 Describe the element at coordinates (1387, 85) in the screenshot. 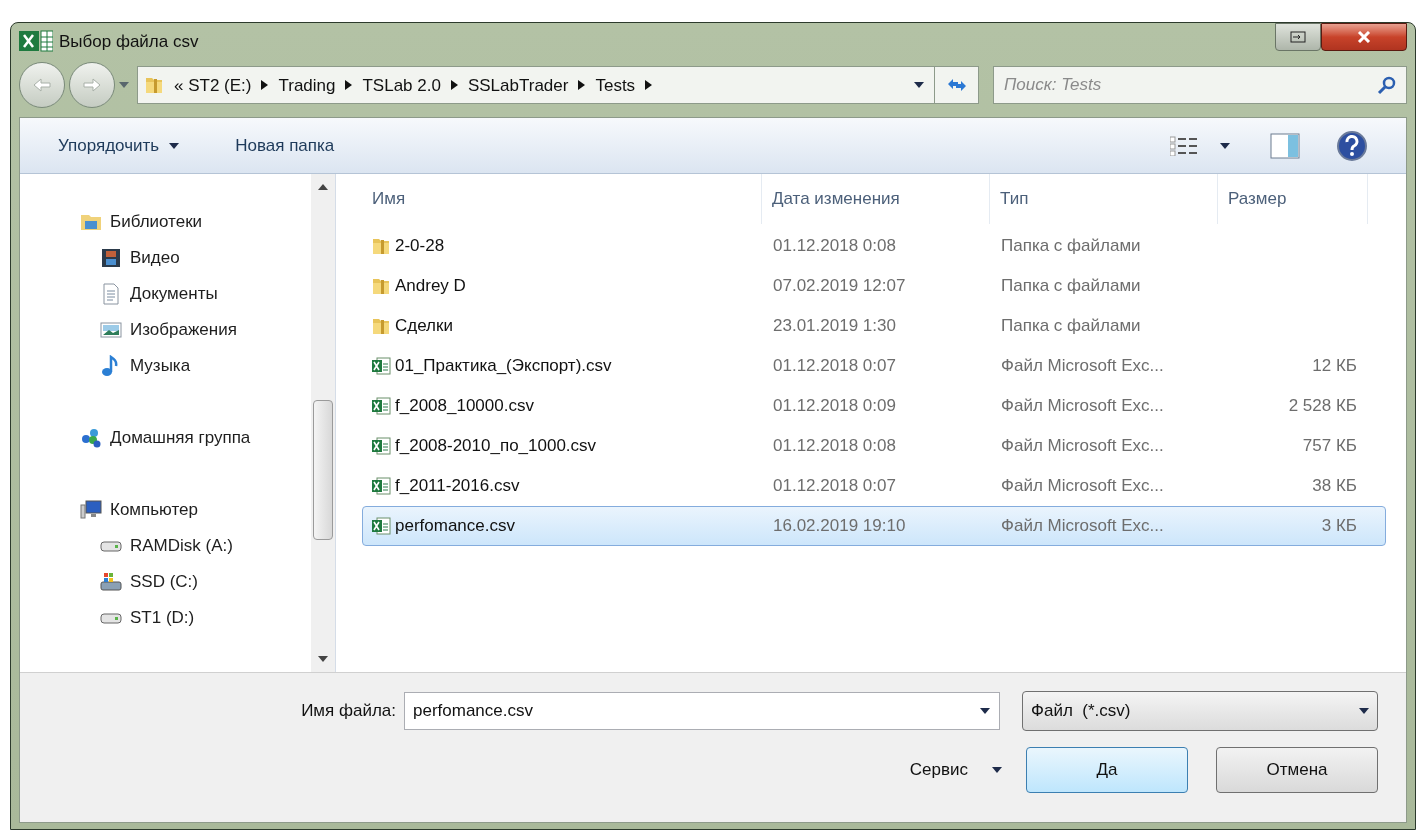

I see `search-icon` at that location.